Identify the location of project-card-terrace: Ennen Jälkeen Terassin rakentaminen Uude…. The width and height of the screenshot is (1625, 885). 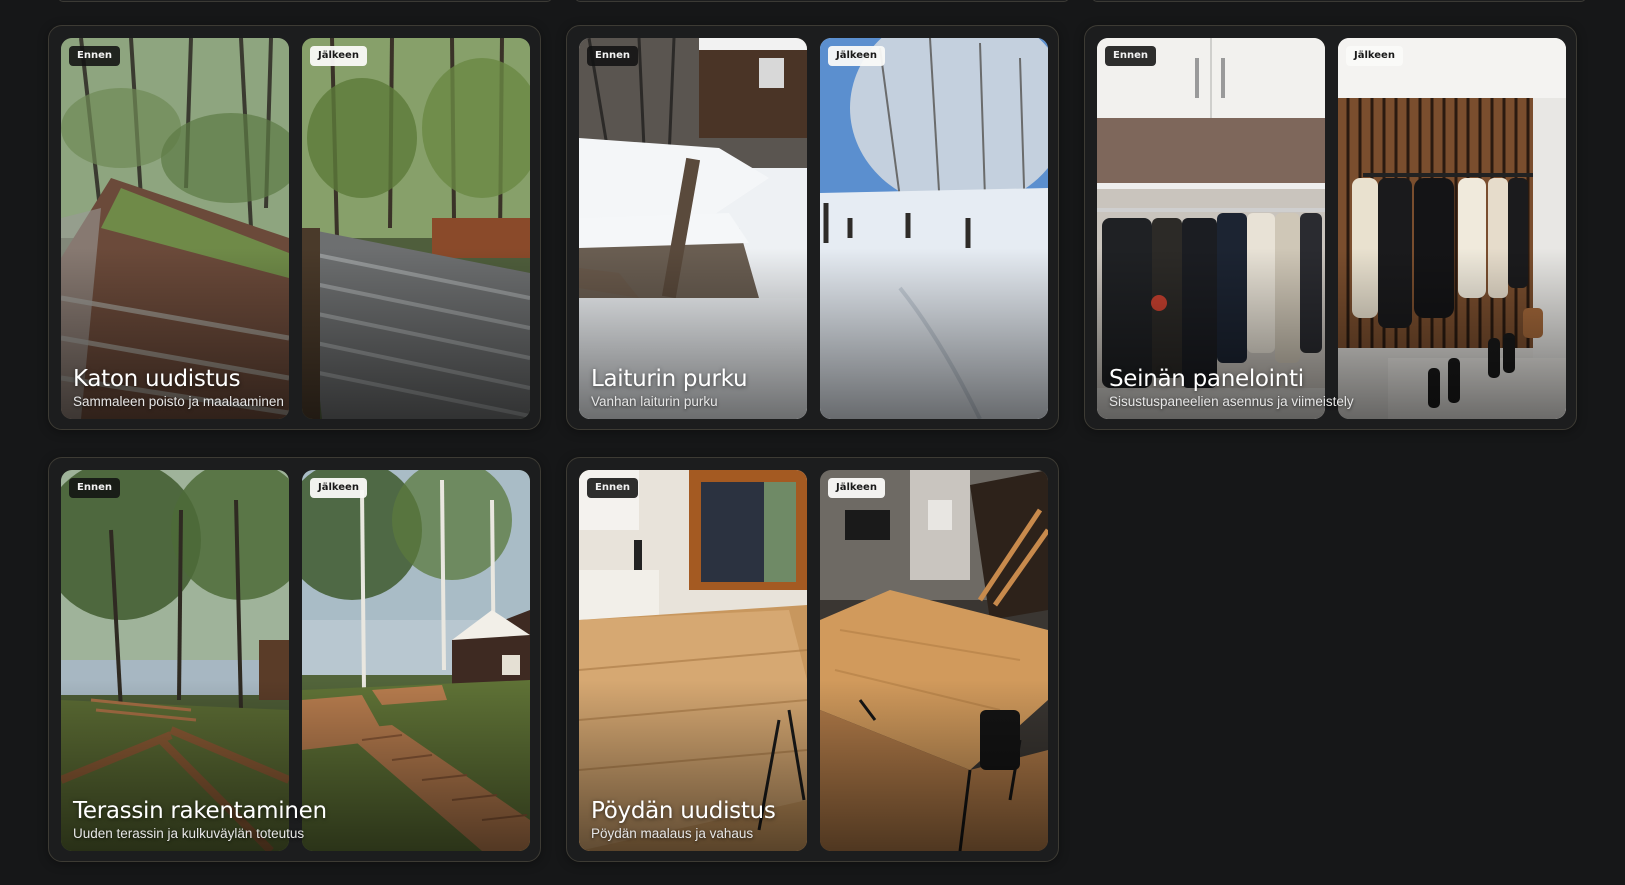
(294, 659).